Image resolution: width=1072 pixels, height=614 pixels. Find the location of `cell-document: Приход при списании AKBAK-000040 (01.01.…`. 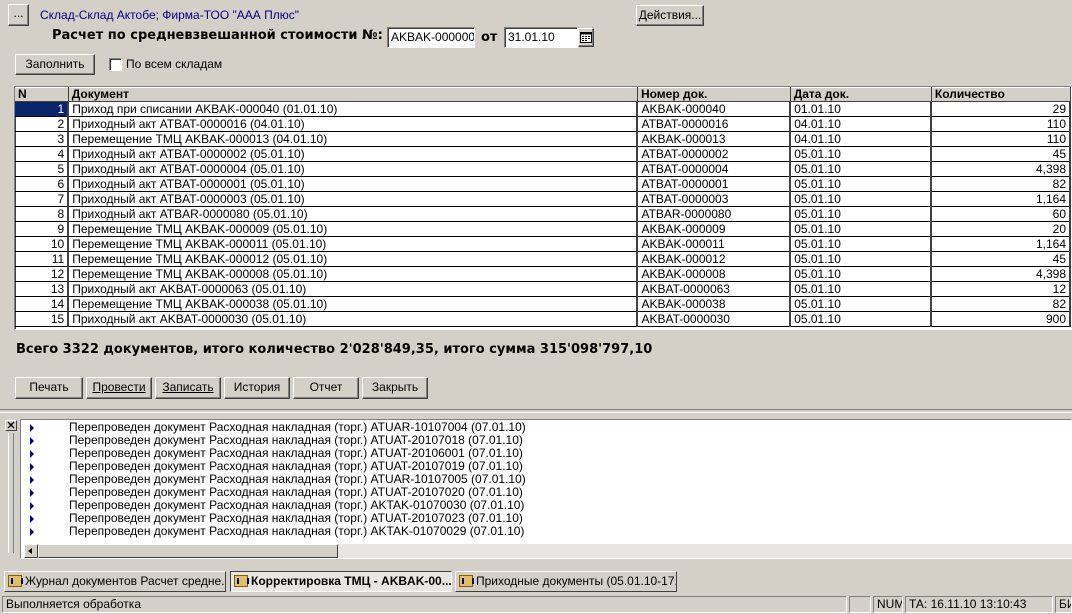

cell-document: Приход при списании AKBAK-000040 (01.01.… is located at coordinates (353, 109).